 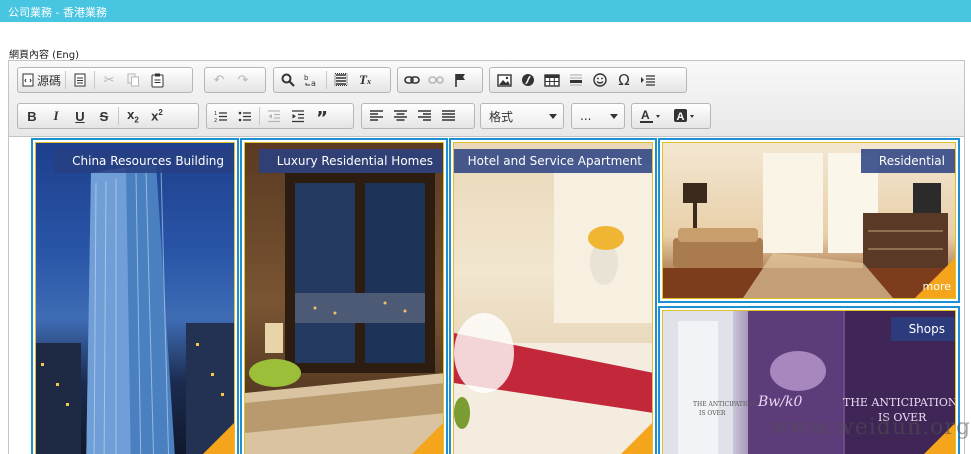 What do you see at coordinates (600, 80) in the screenshot?
I see `smiley-button` at bounding box center [600, 80].